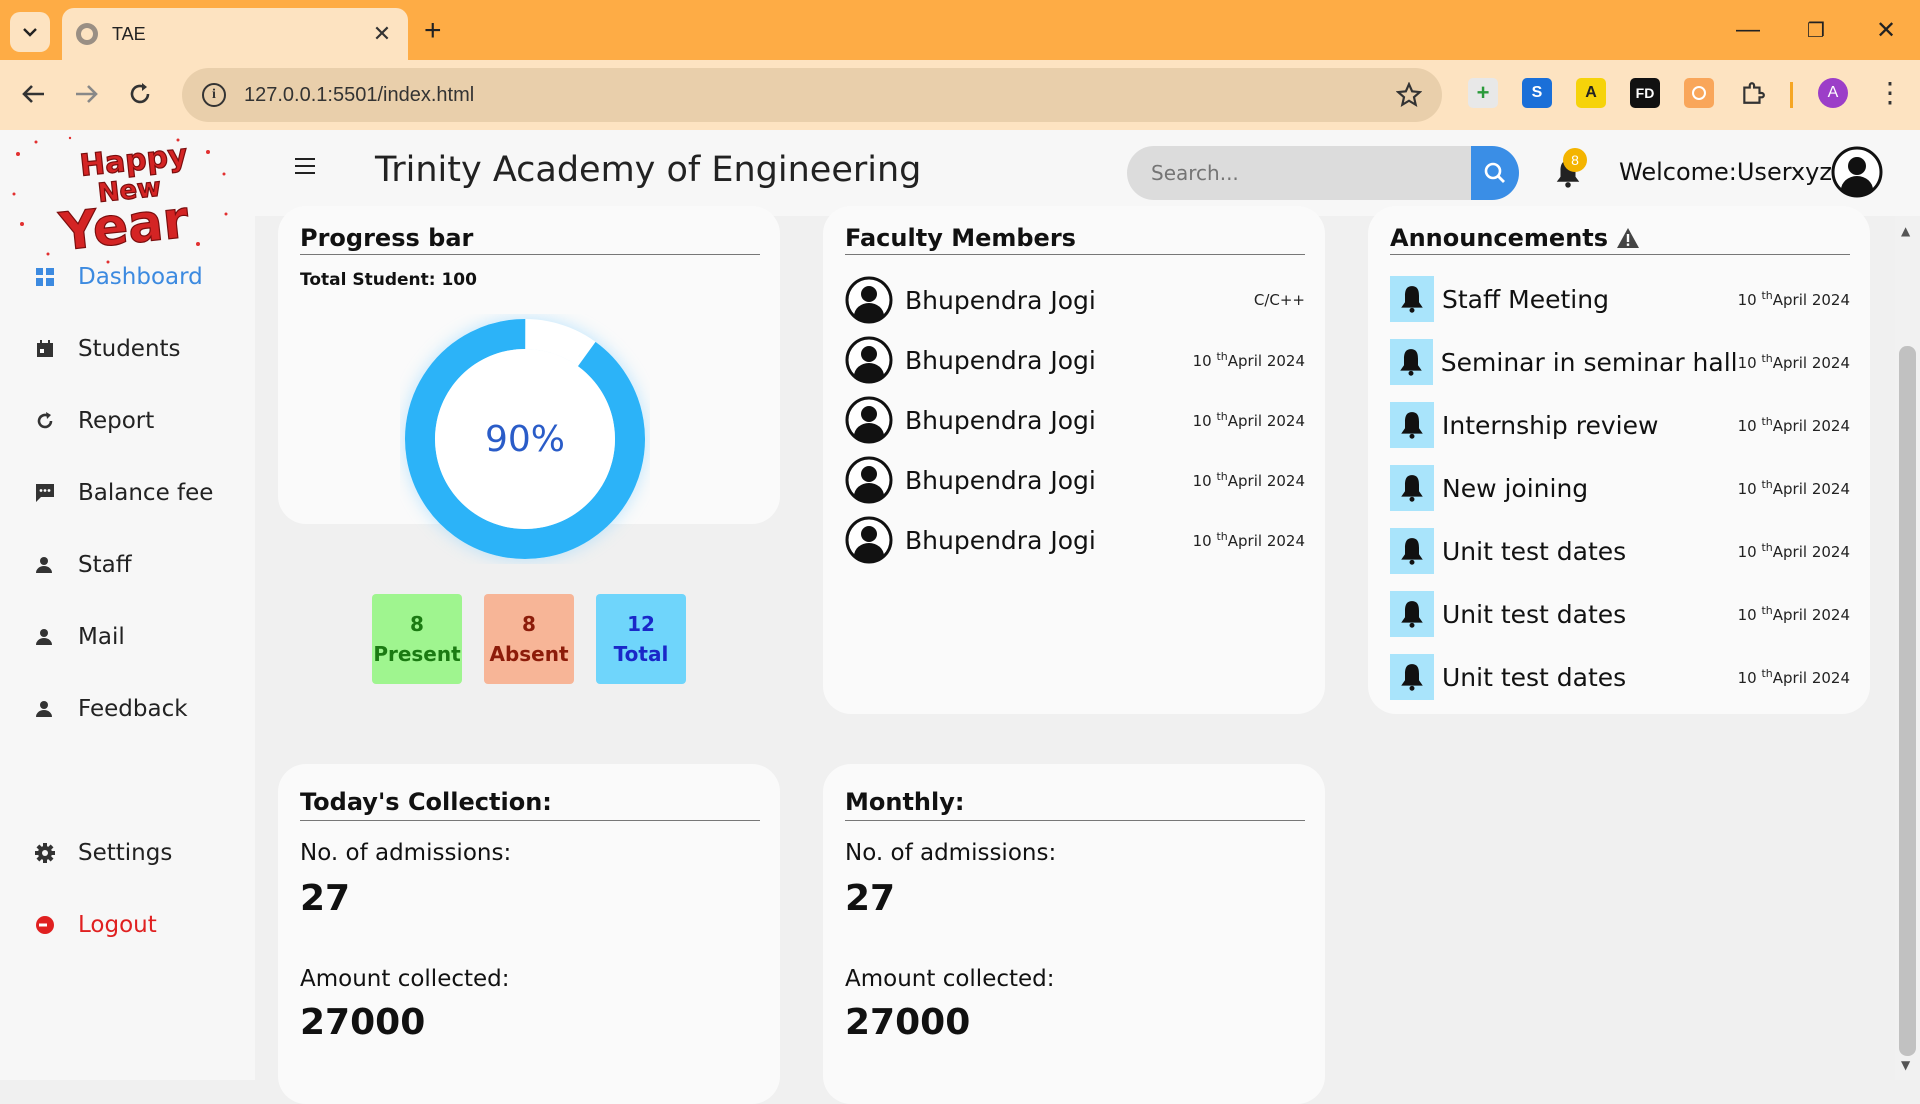 This screenshot has width=1920, height=1104. I want to click on welcome-text: Welcome:Userxyz, so click(1725, 172).